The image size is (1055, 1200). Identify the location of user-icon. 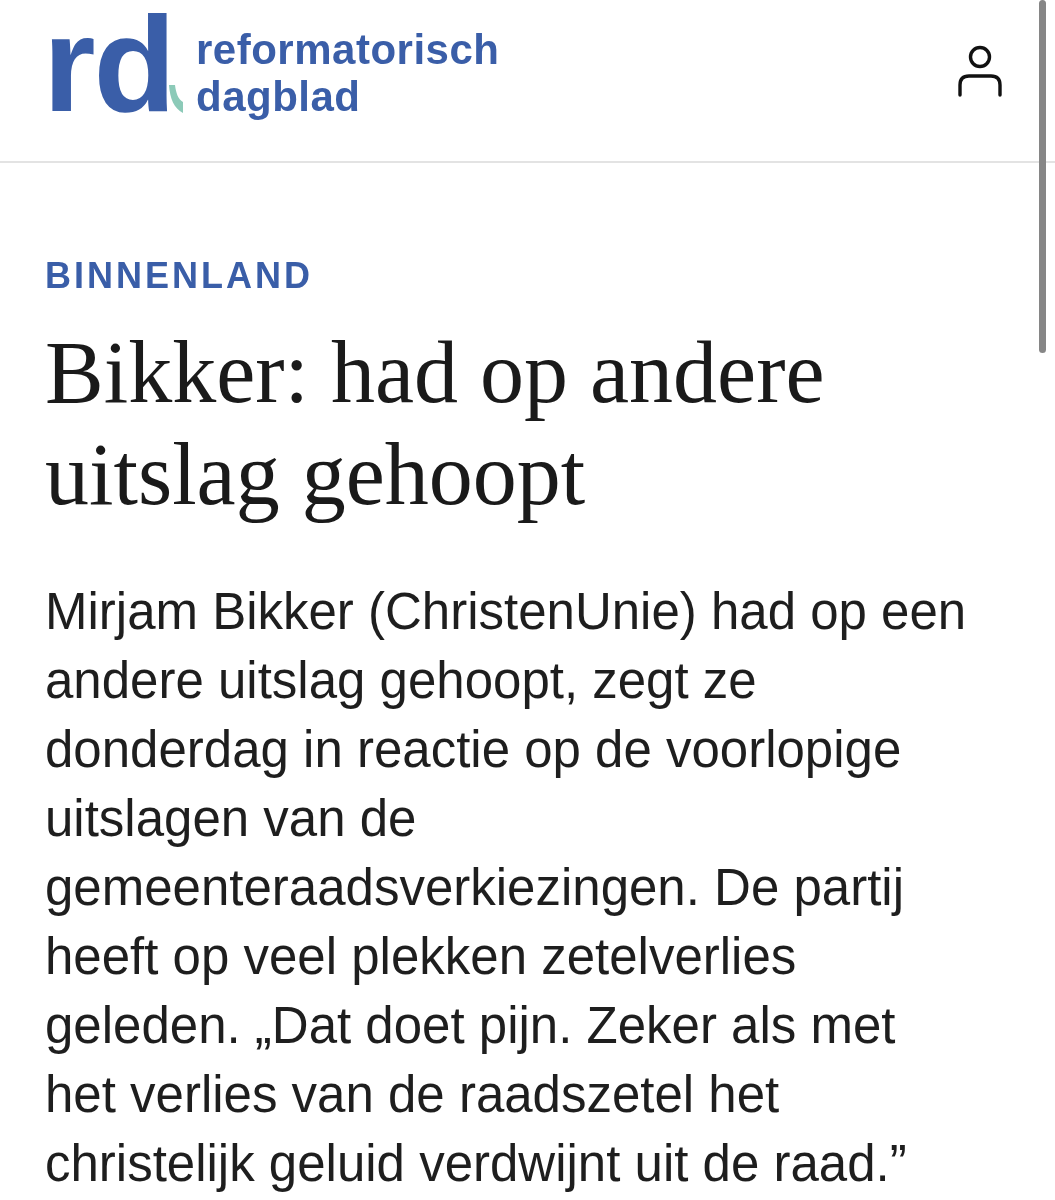
(980, 71).